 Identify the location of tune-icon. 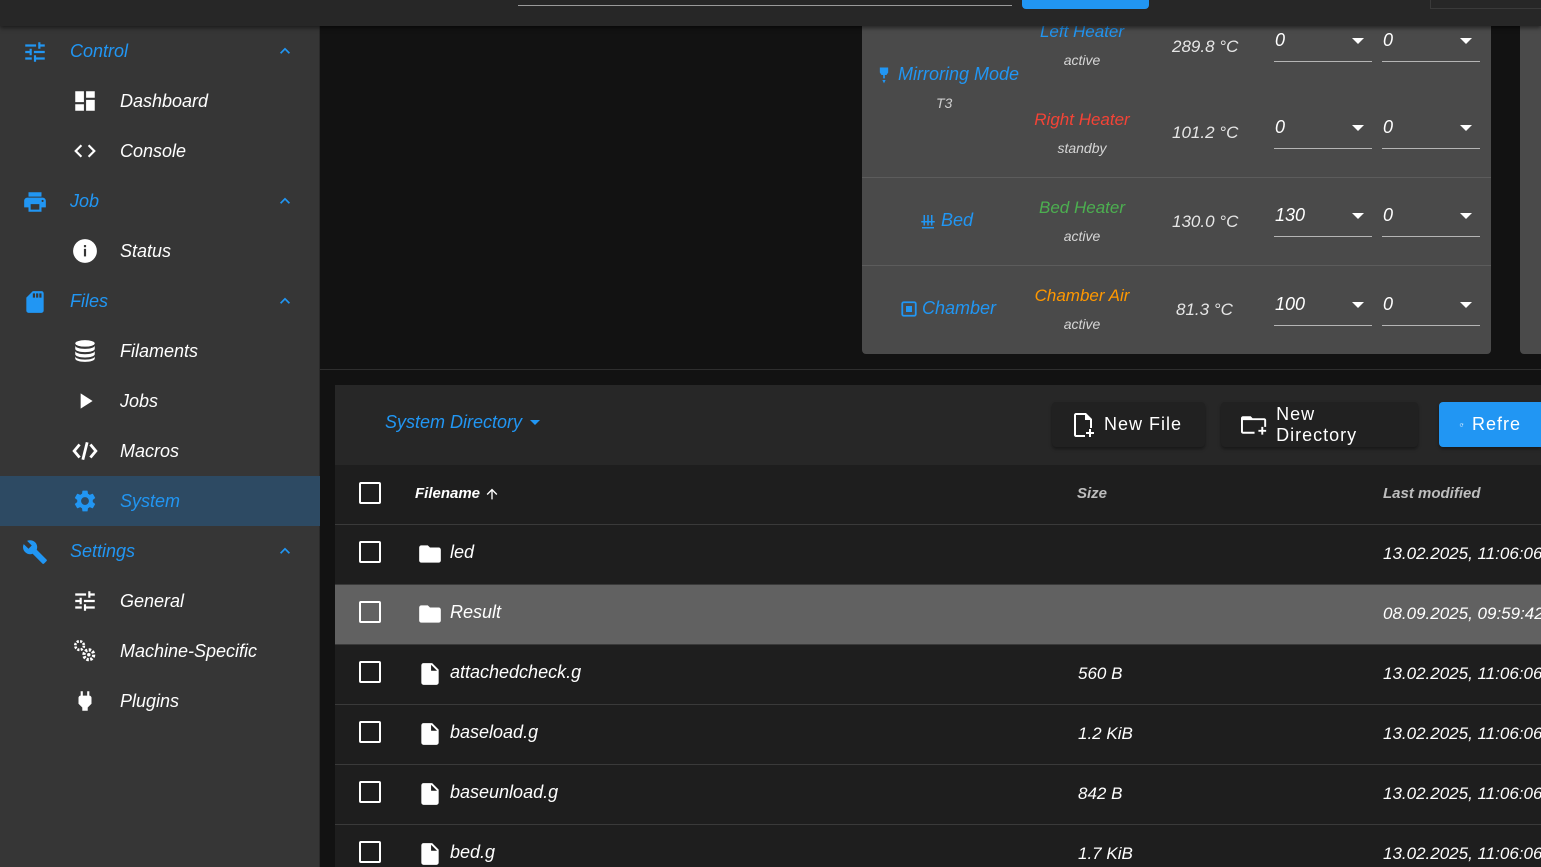
(35, 52).